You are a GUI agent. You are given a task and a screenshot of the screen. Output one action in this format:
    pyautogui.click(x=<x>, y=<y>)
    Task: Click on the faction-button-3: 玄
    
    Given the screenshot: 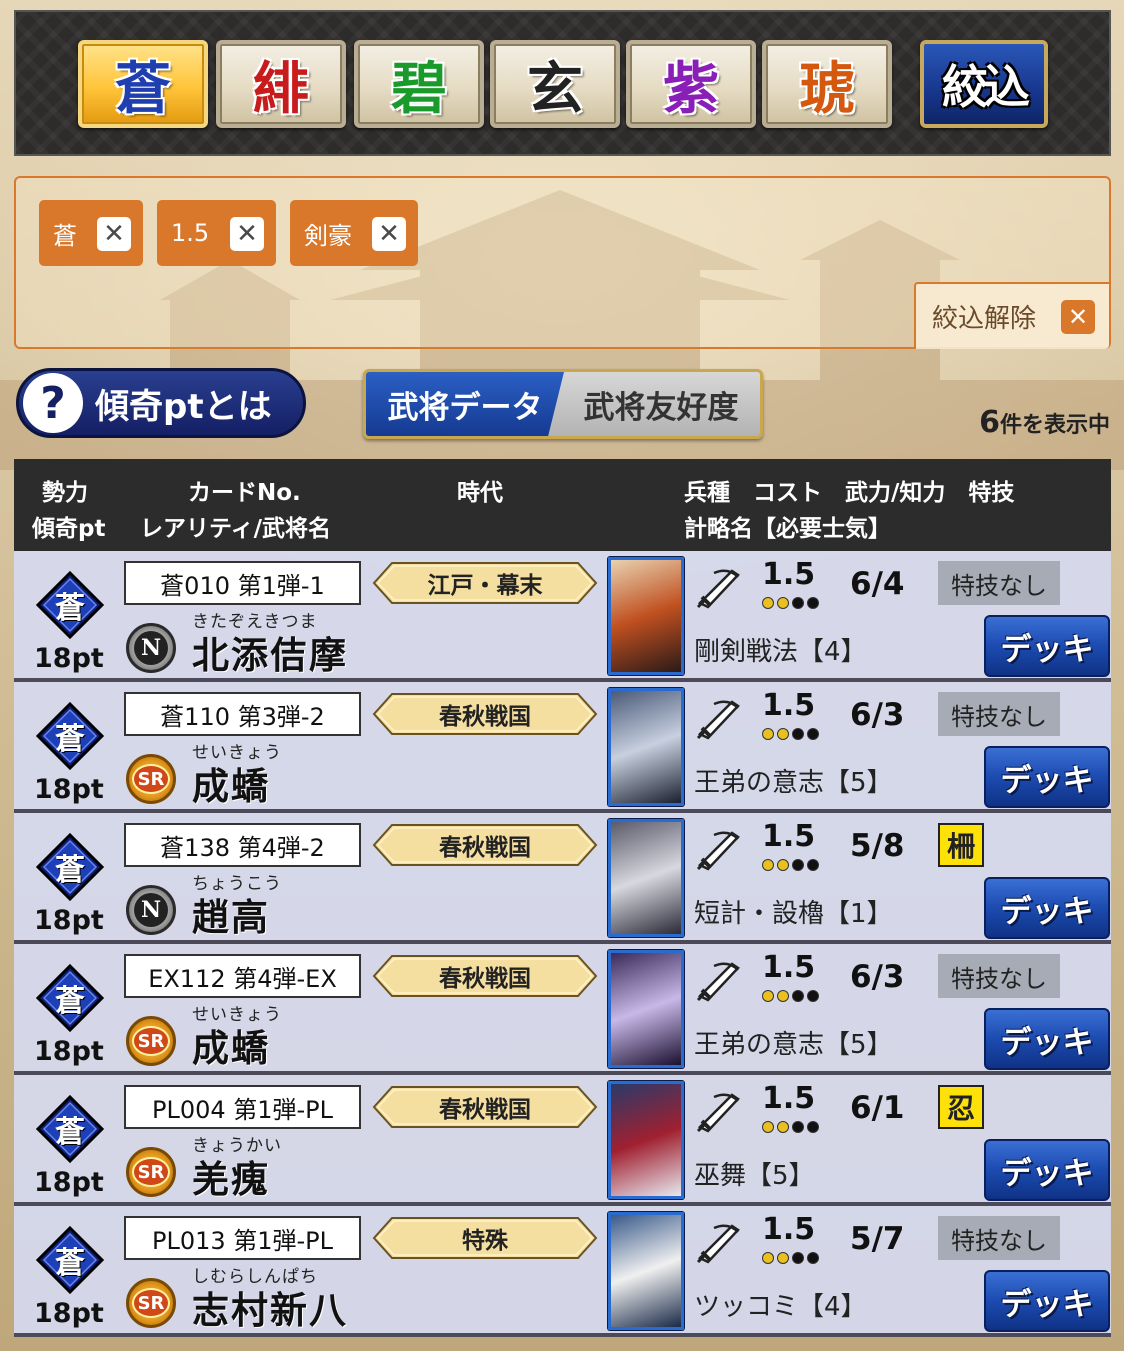 What is the action you would take?
    pyautogui.click(x=555, y=84)
    